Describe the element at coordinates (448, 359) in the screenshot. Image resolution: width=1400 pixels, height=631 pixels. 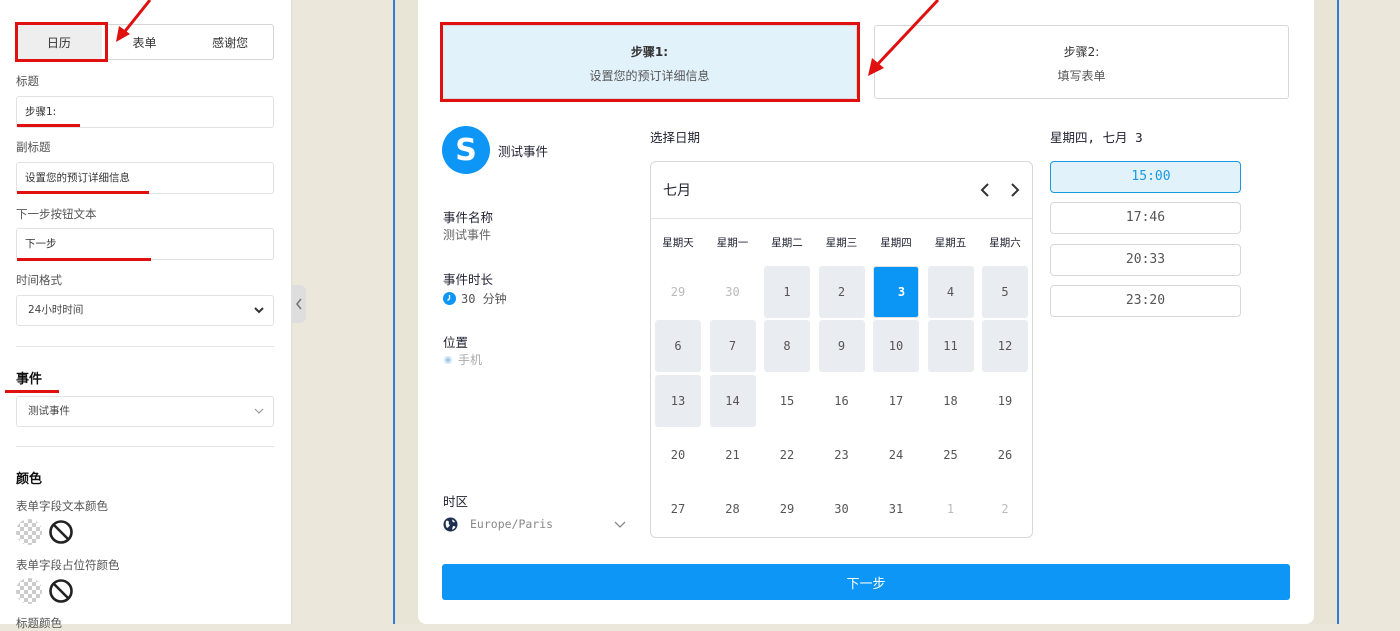
I see `phone-icon` at that location.